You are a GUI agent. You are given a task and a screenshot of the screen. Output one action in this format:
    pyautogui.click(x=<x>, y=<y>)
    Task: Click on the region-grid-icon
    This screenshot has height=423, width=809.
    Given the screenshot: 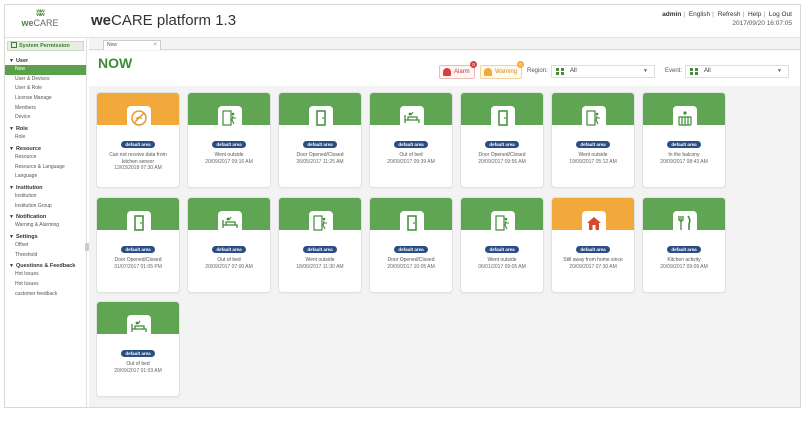 What is the action you would take?
    pyautogui.click(x=560, y=71)
    